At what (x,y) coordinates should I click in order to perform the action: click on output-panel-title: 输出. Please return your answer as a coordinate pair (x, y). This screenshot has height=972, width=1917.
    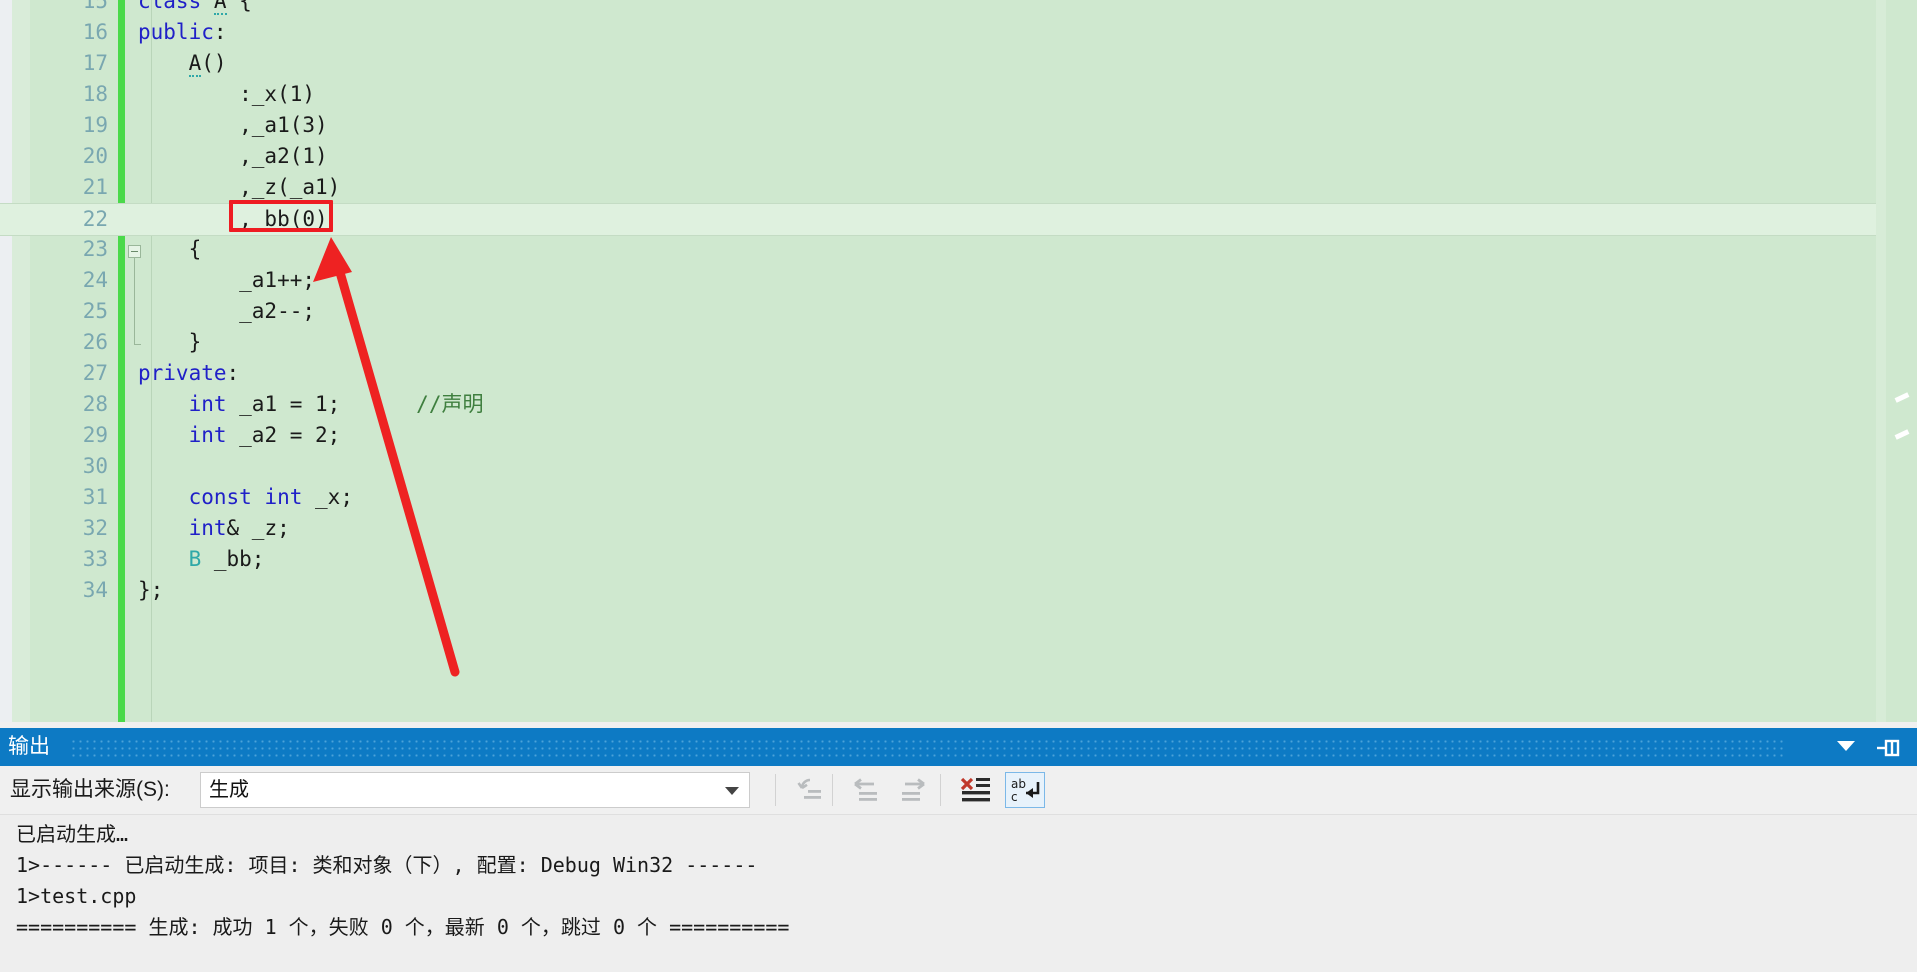
    Looking at the image, I should click on (29, 746).